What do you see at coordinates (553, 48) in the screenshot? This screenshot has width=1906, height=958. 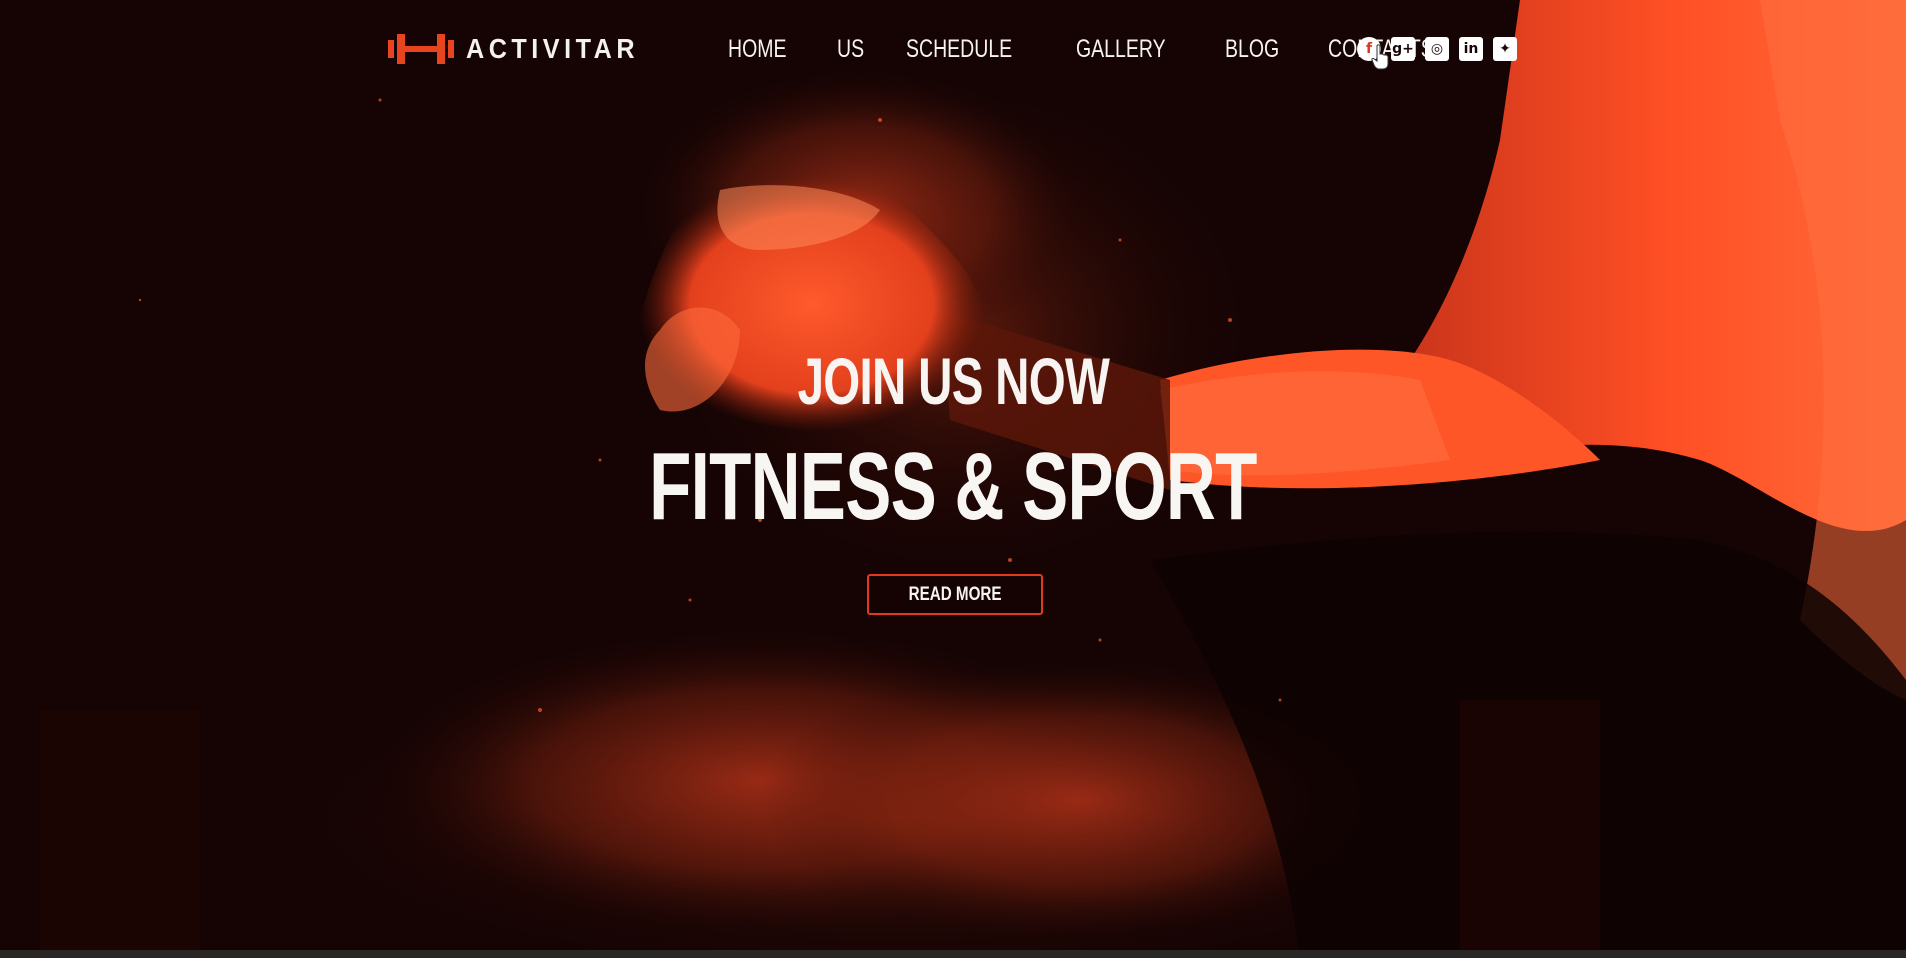 I see `brand-name: ACTIVITAR` at bounding box center [553, 48].